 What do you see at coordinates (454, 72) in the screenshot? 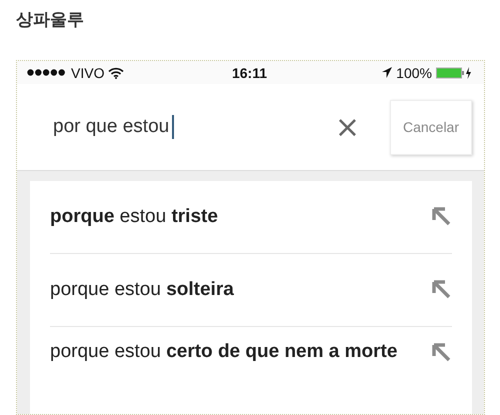
I see `battery-charging-icon` at bounding box center [454, 72].